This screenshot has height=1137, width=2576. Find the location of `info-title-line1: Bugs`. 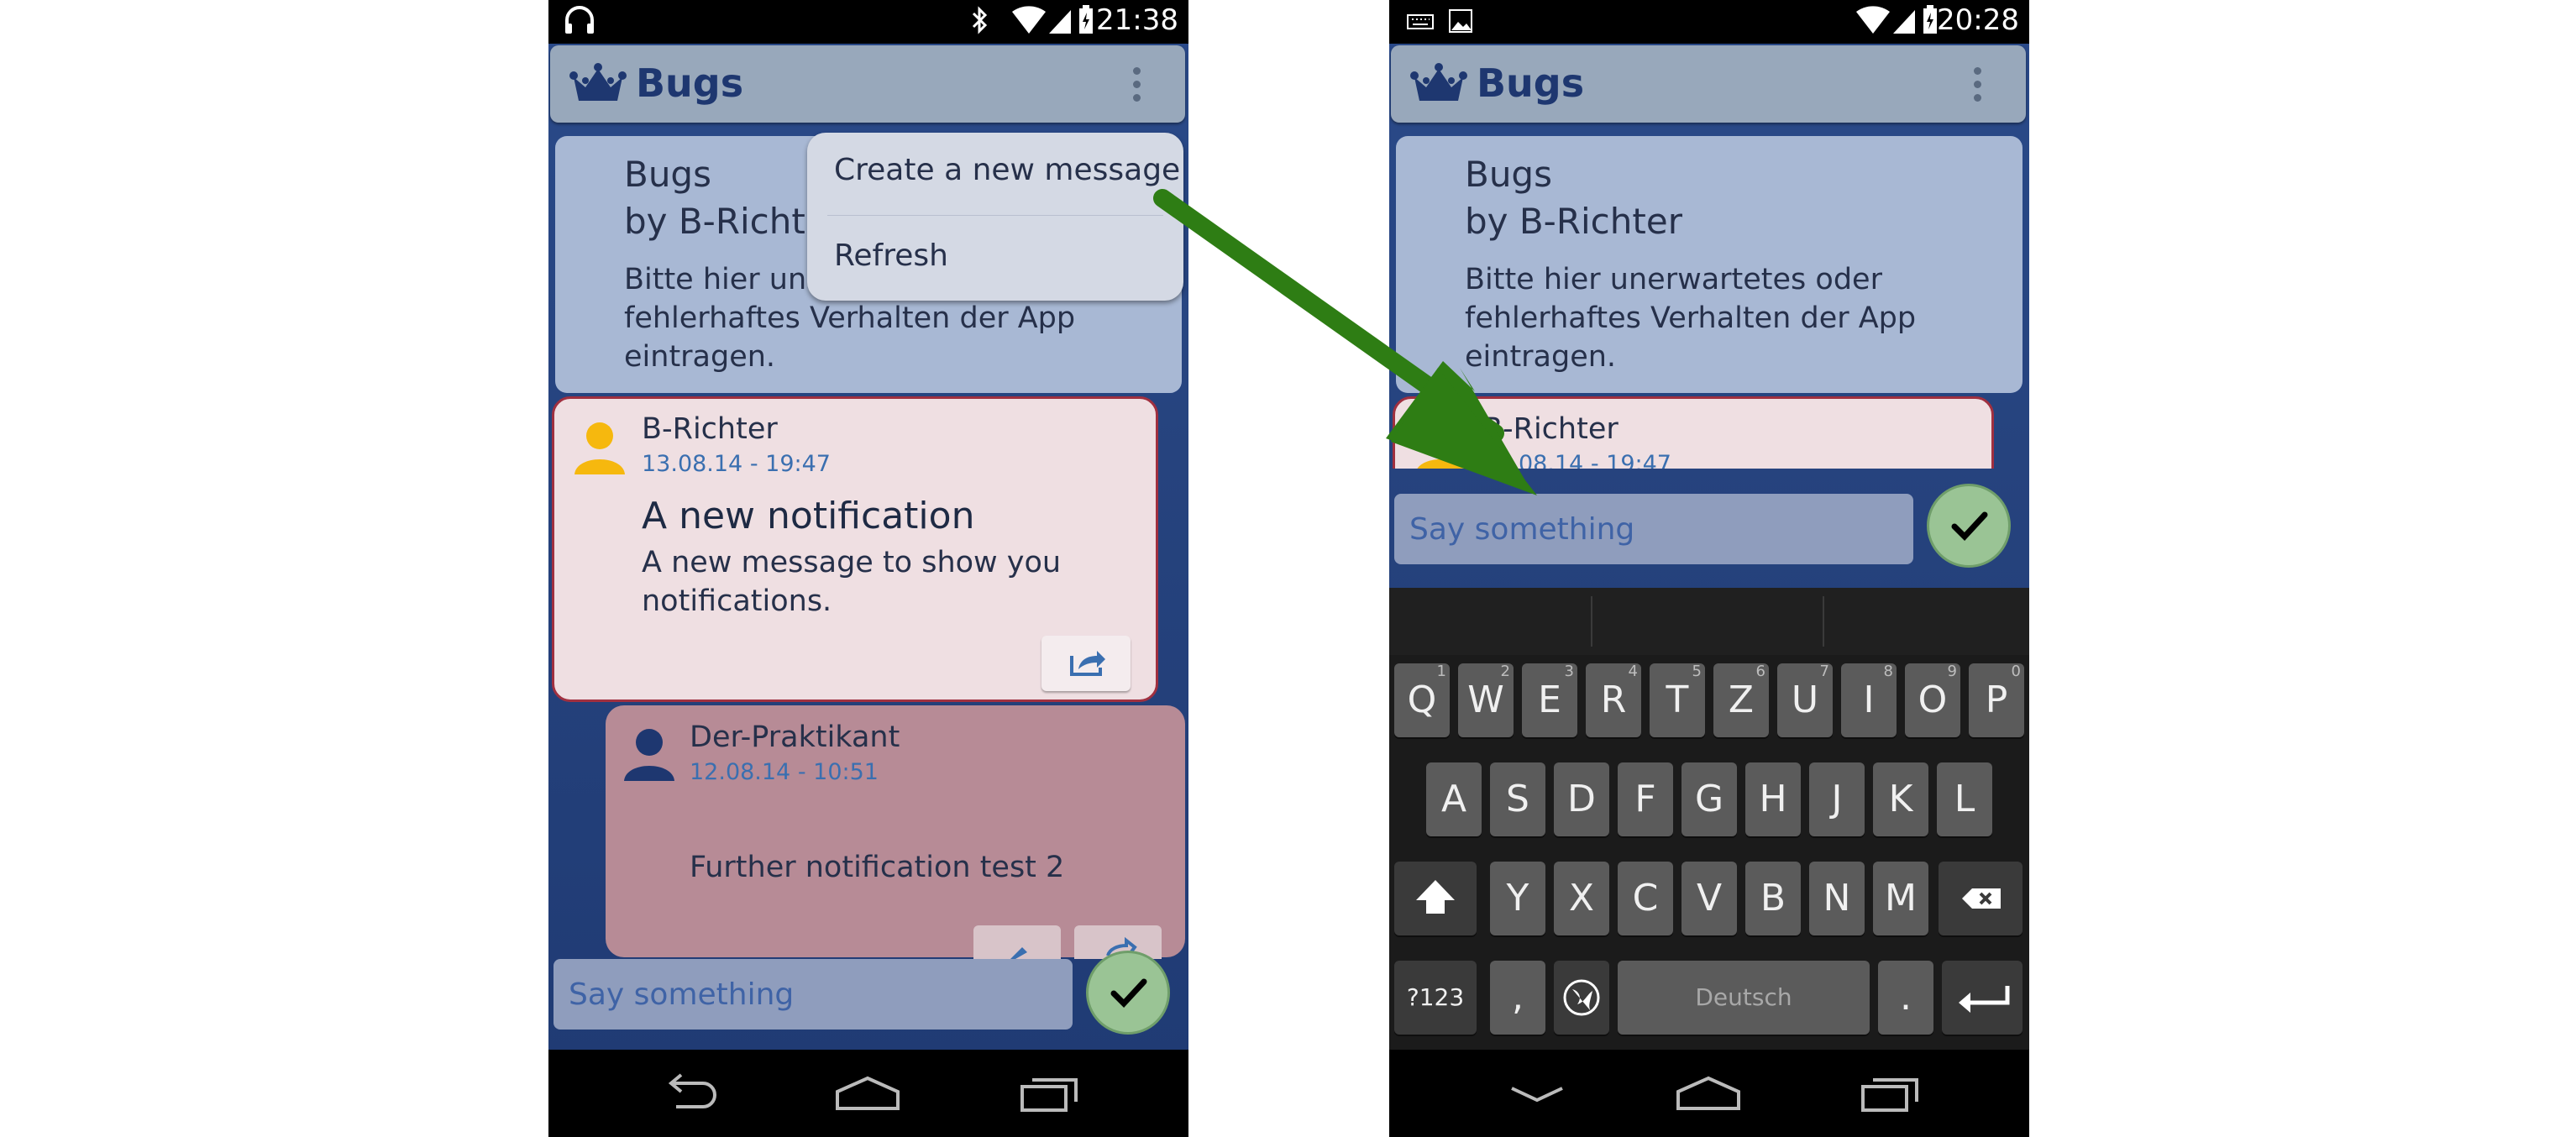

info-title-line1: Bugs is located at coordinates (1508, 174).